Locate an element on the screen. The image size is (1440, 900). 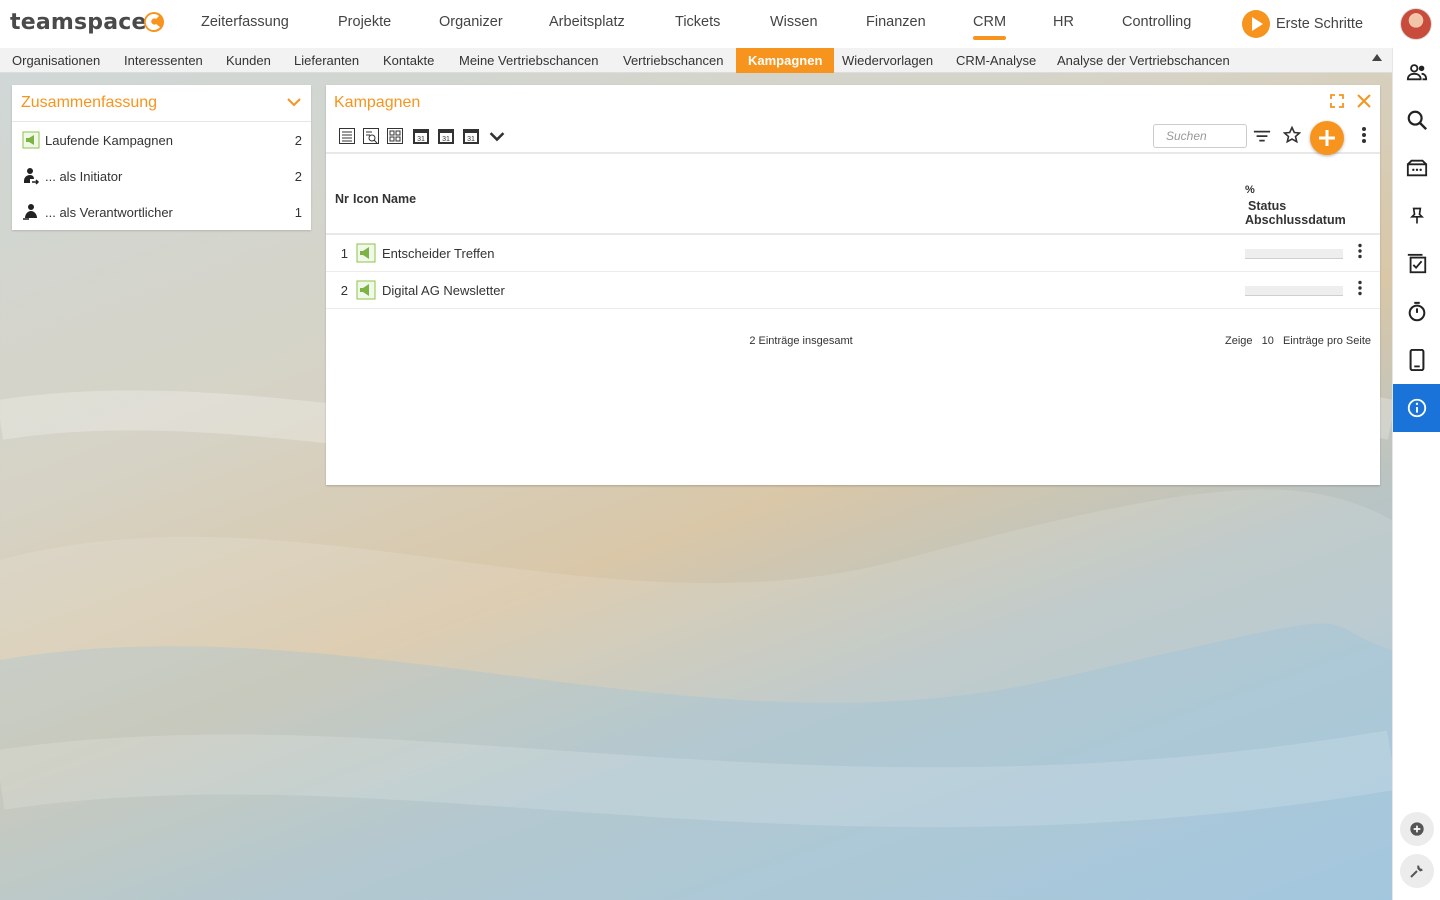
total-entries: 2 Einträge insgesamt is located at coordinates (801, 341).